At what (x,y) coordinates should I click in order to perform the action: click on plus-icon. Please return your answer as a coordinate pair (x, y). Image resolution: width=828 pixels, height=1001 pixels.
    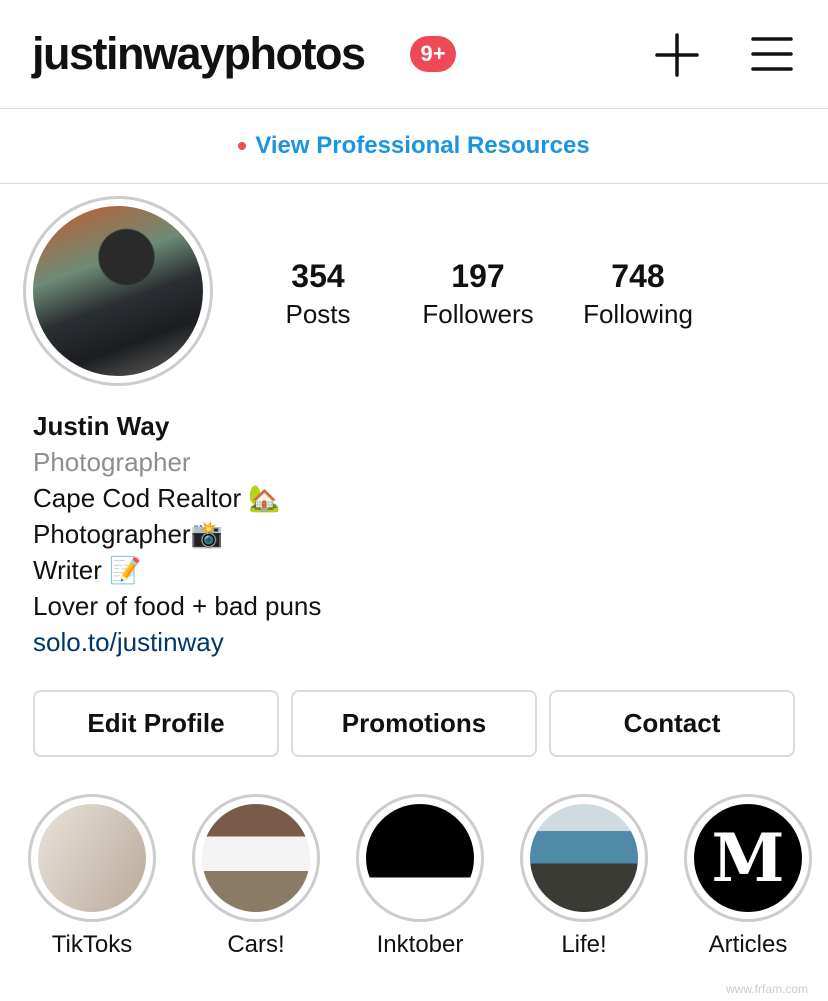
    Looking at the image, I should click on (677, 55).